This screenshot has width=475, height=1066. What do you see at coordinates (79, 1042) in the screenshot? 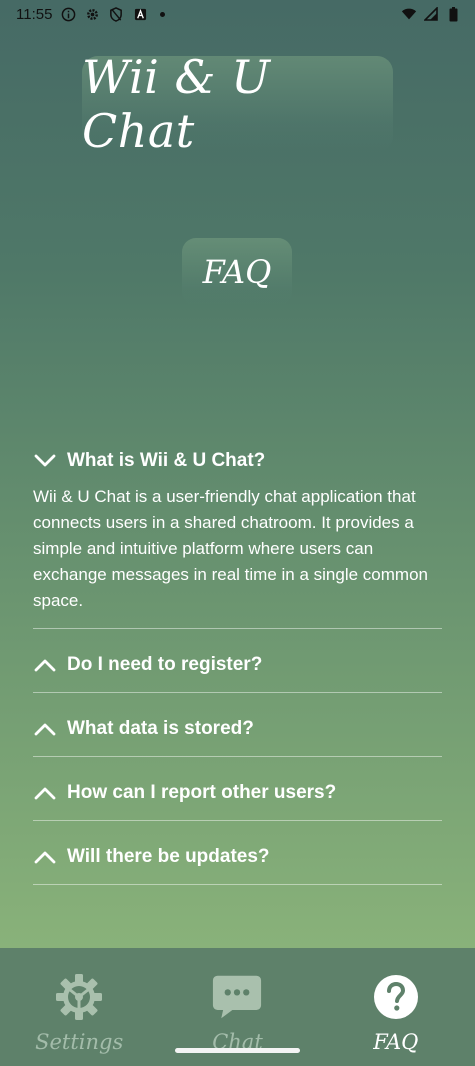
I see `nav-settings-label: Settings` at bounding box center [79, 1042].